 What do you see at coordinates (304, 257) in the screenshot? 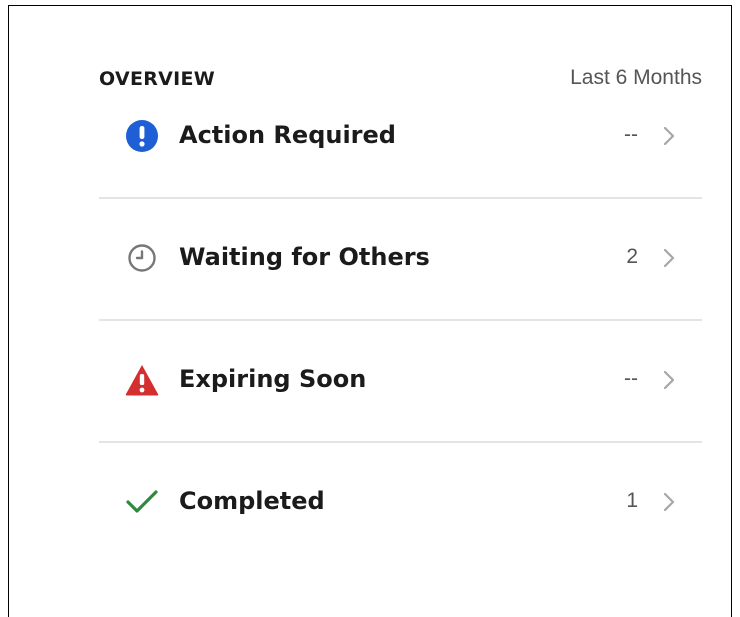
I see `item-label: Waiting for Others` at bounding box center [304, 257].